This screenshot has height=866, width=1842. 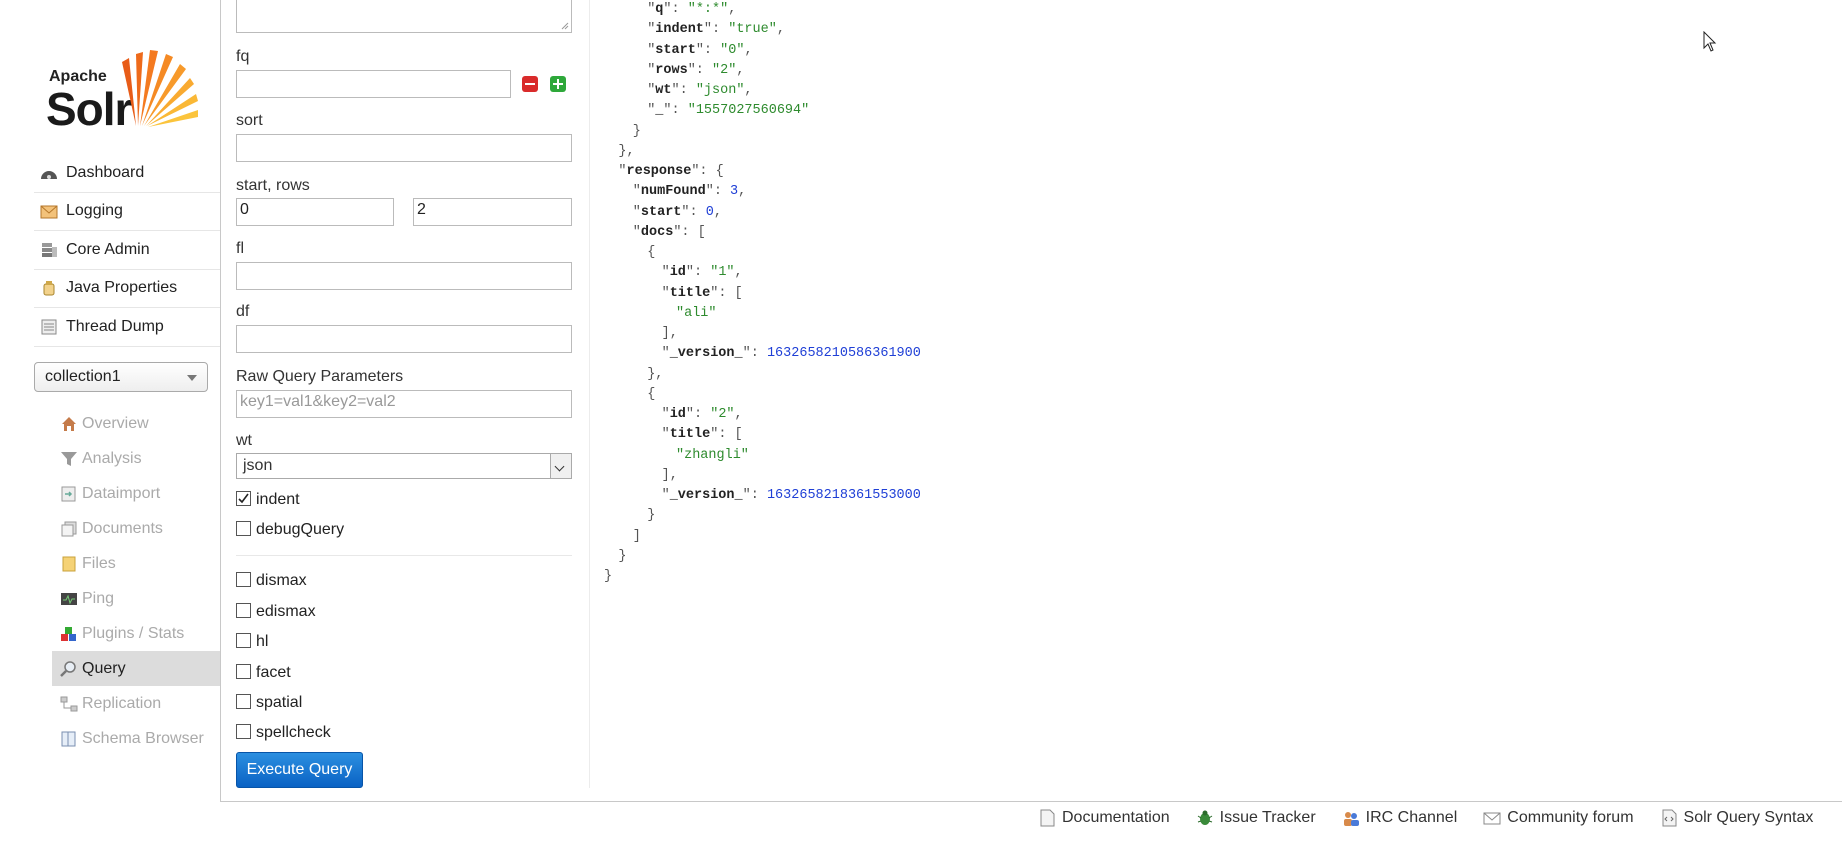 I want to click on hl-checkbox, so click(x=243, y=640).